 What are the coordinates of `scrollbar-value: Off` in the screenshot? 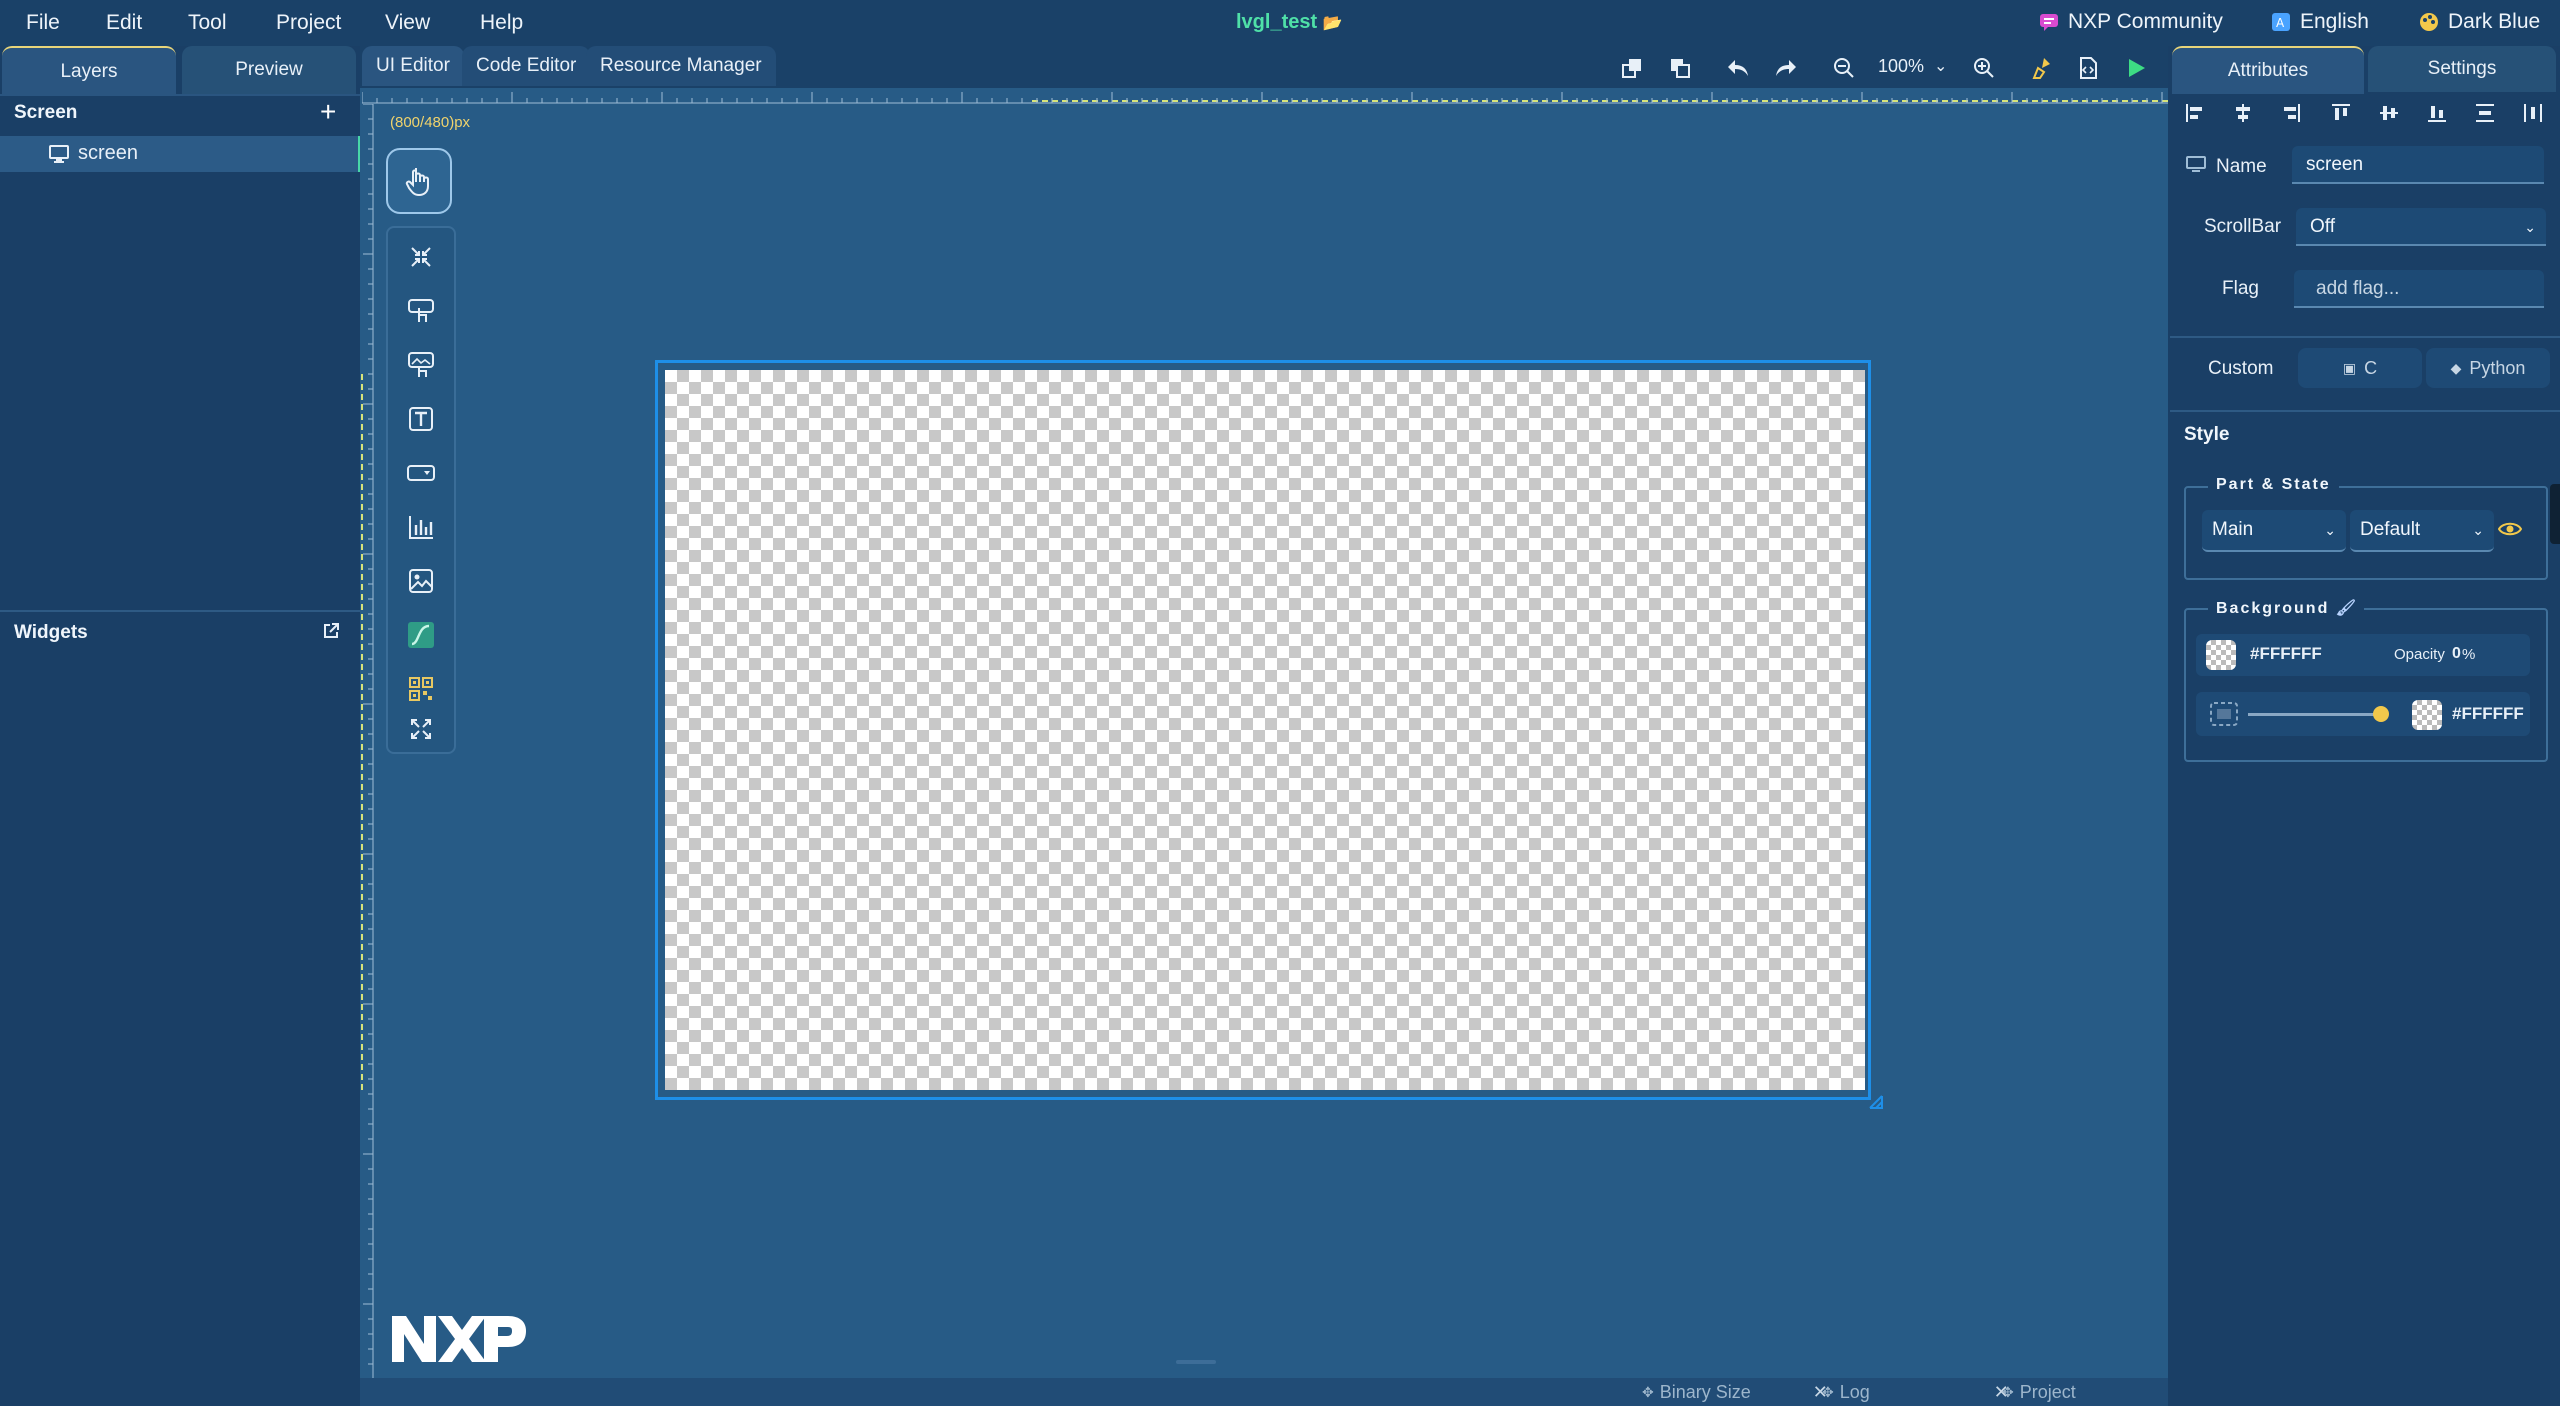 It's located at (2322, 226).